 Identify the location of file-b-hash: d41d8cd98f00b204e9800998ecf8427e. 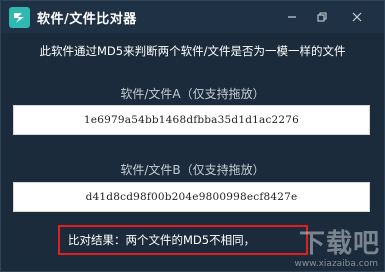
(191, 197).